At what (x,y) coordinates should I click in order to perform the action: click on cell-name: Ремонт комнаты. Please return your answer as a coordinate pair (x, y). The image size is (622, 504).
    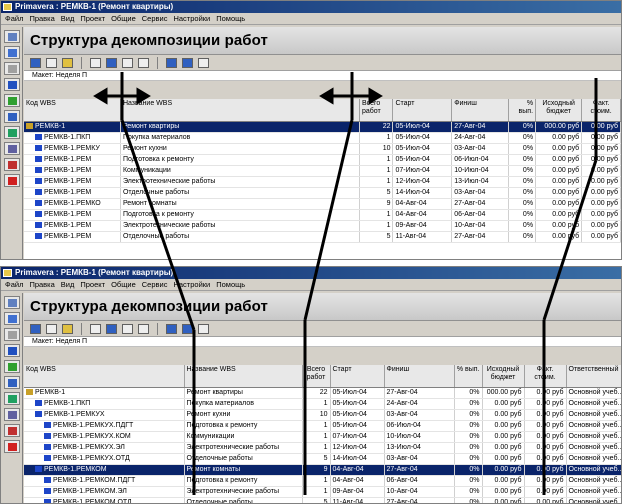
    Looking at the image, I should click on (240, 204).